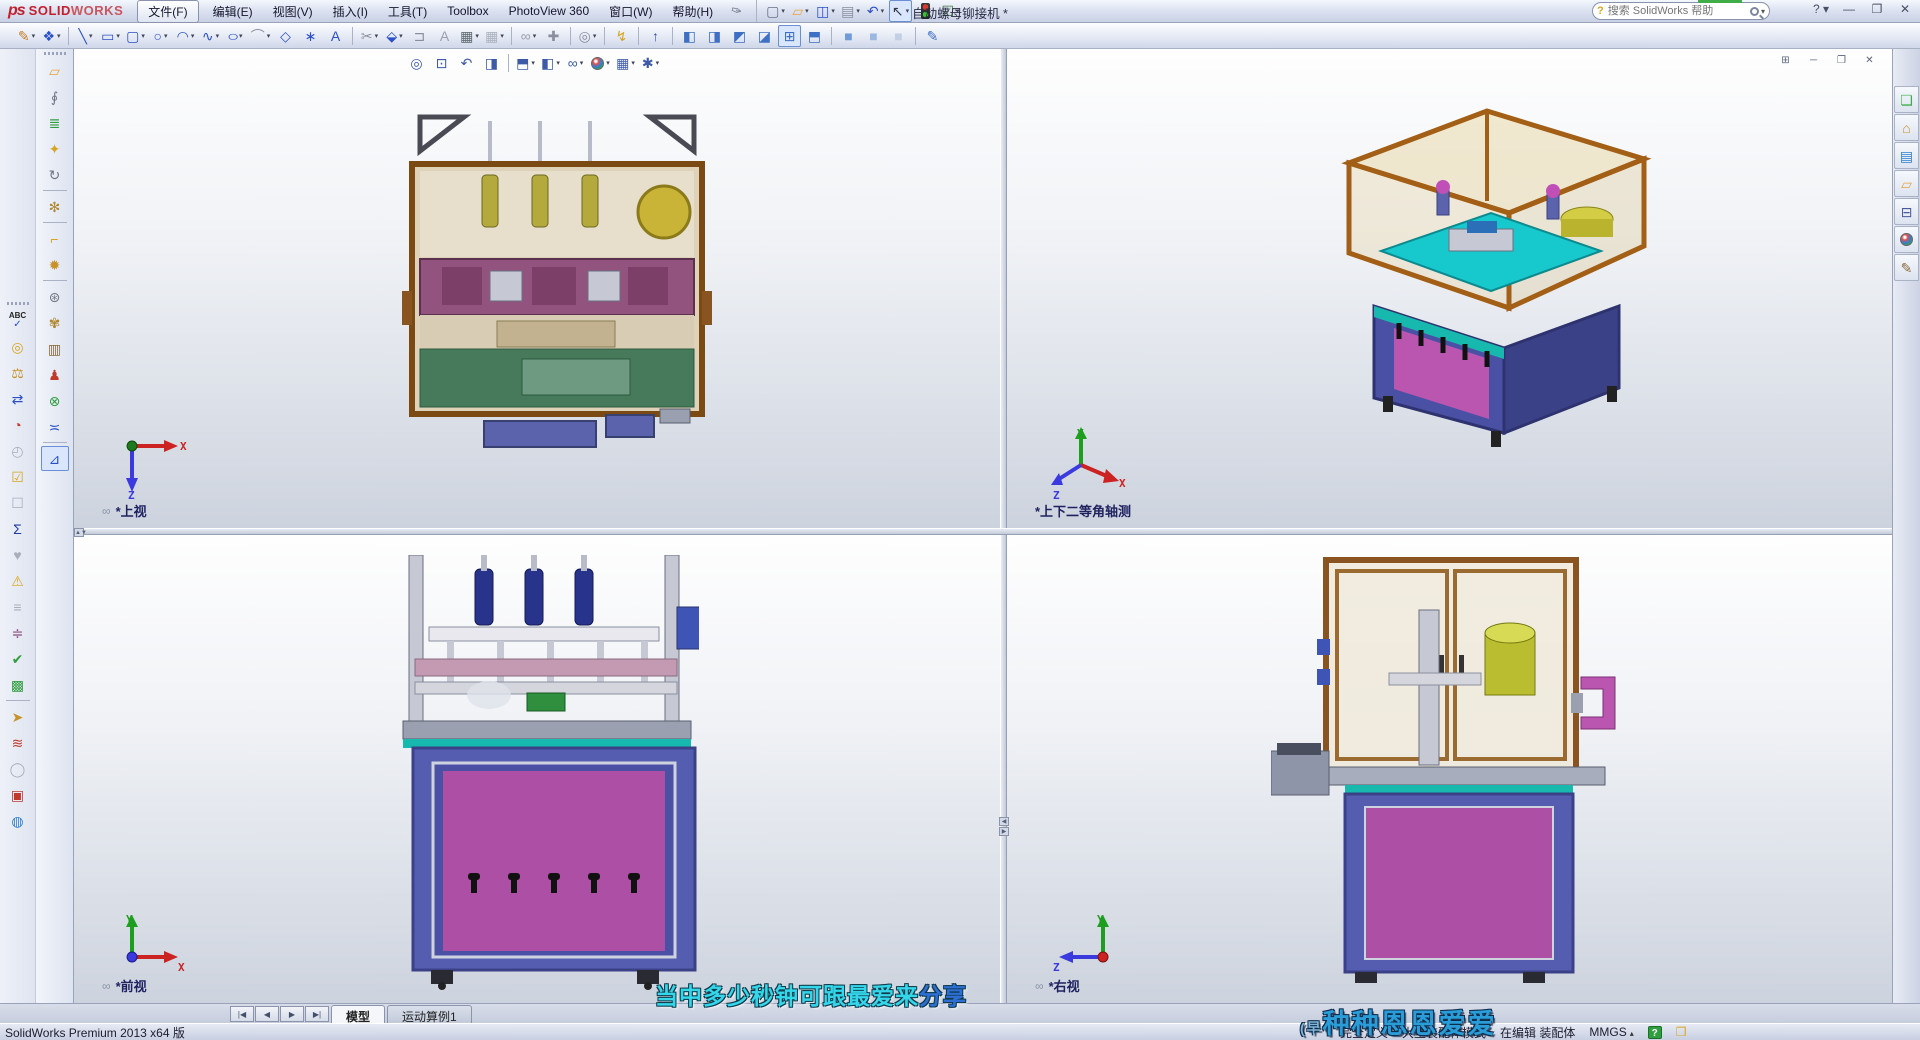  Describe the element at coordinates (168, 11) in the screenshot. I see `menu-file: 文件(F)` at that location.